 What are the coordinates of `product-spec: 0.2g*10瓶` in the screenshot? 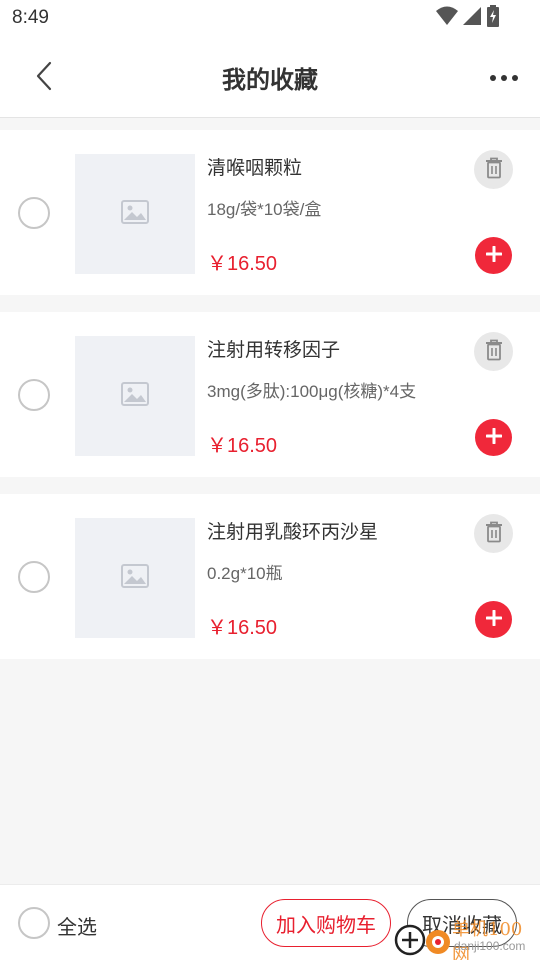 It's located at (245, 573).